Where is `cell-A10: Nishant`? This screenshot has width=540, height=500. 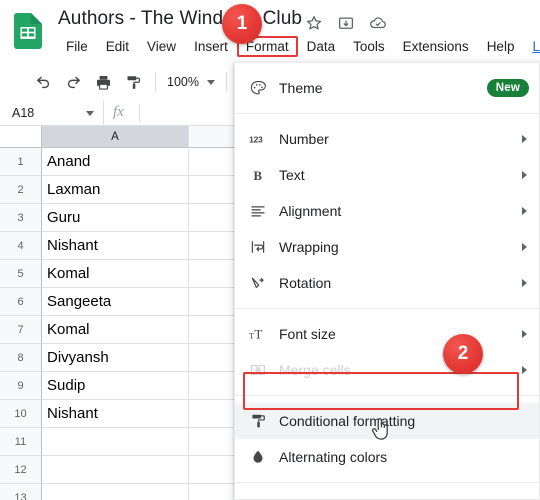
cell-A10: Nishant is located at coordinates (115, 414).